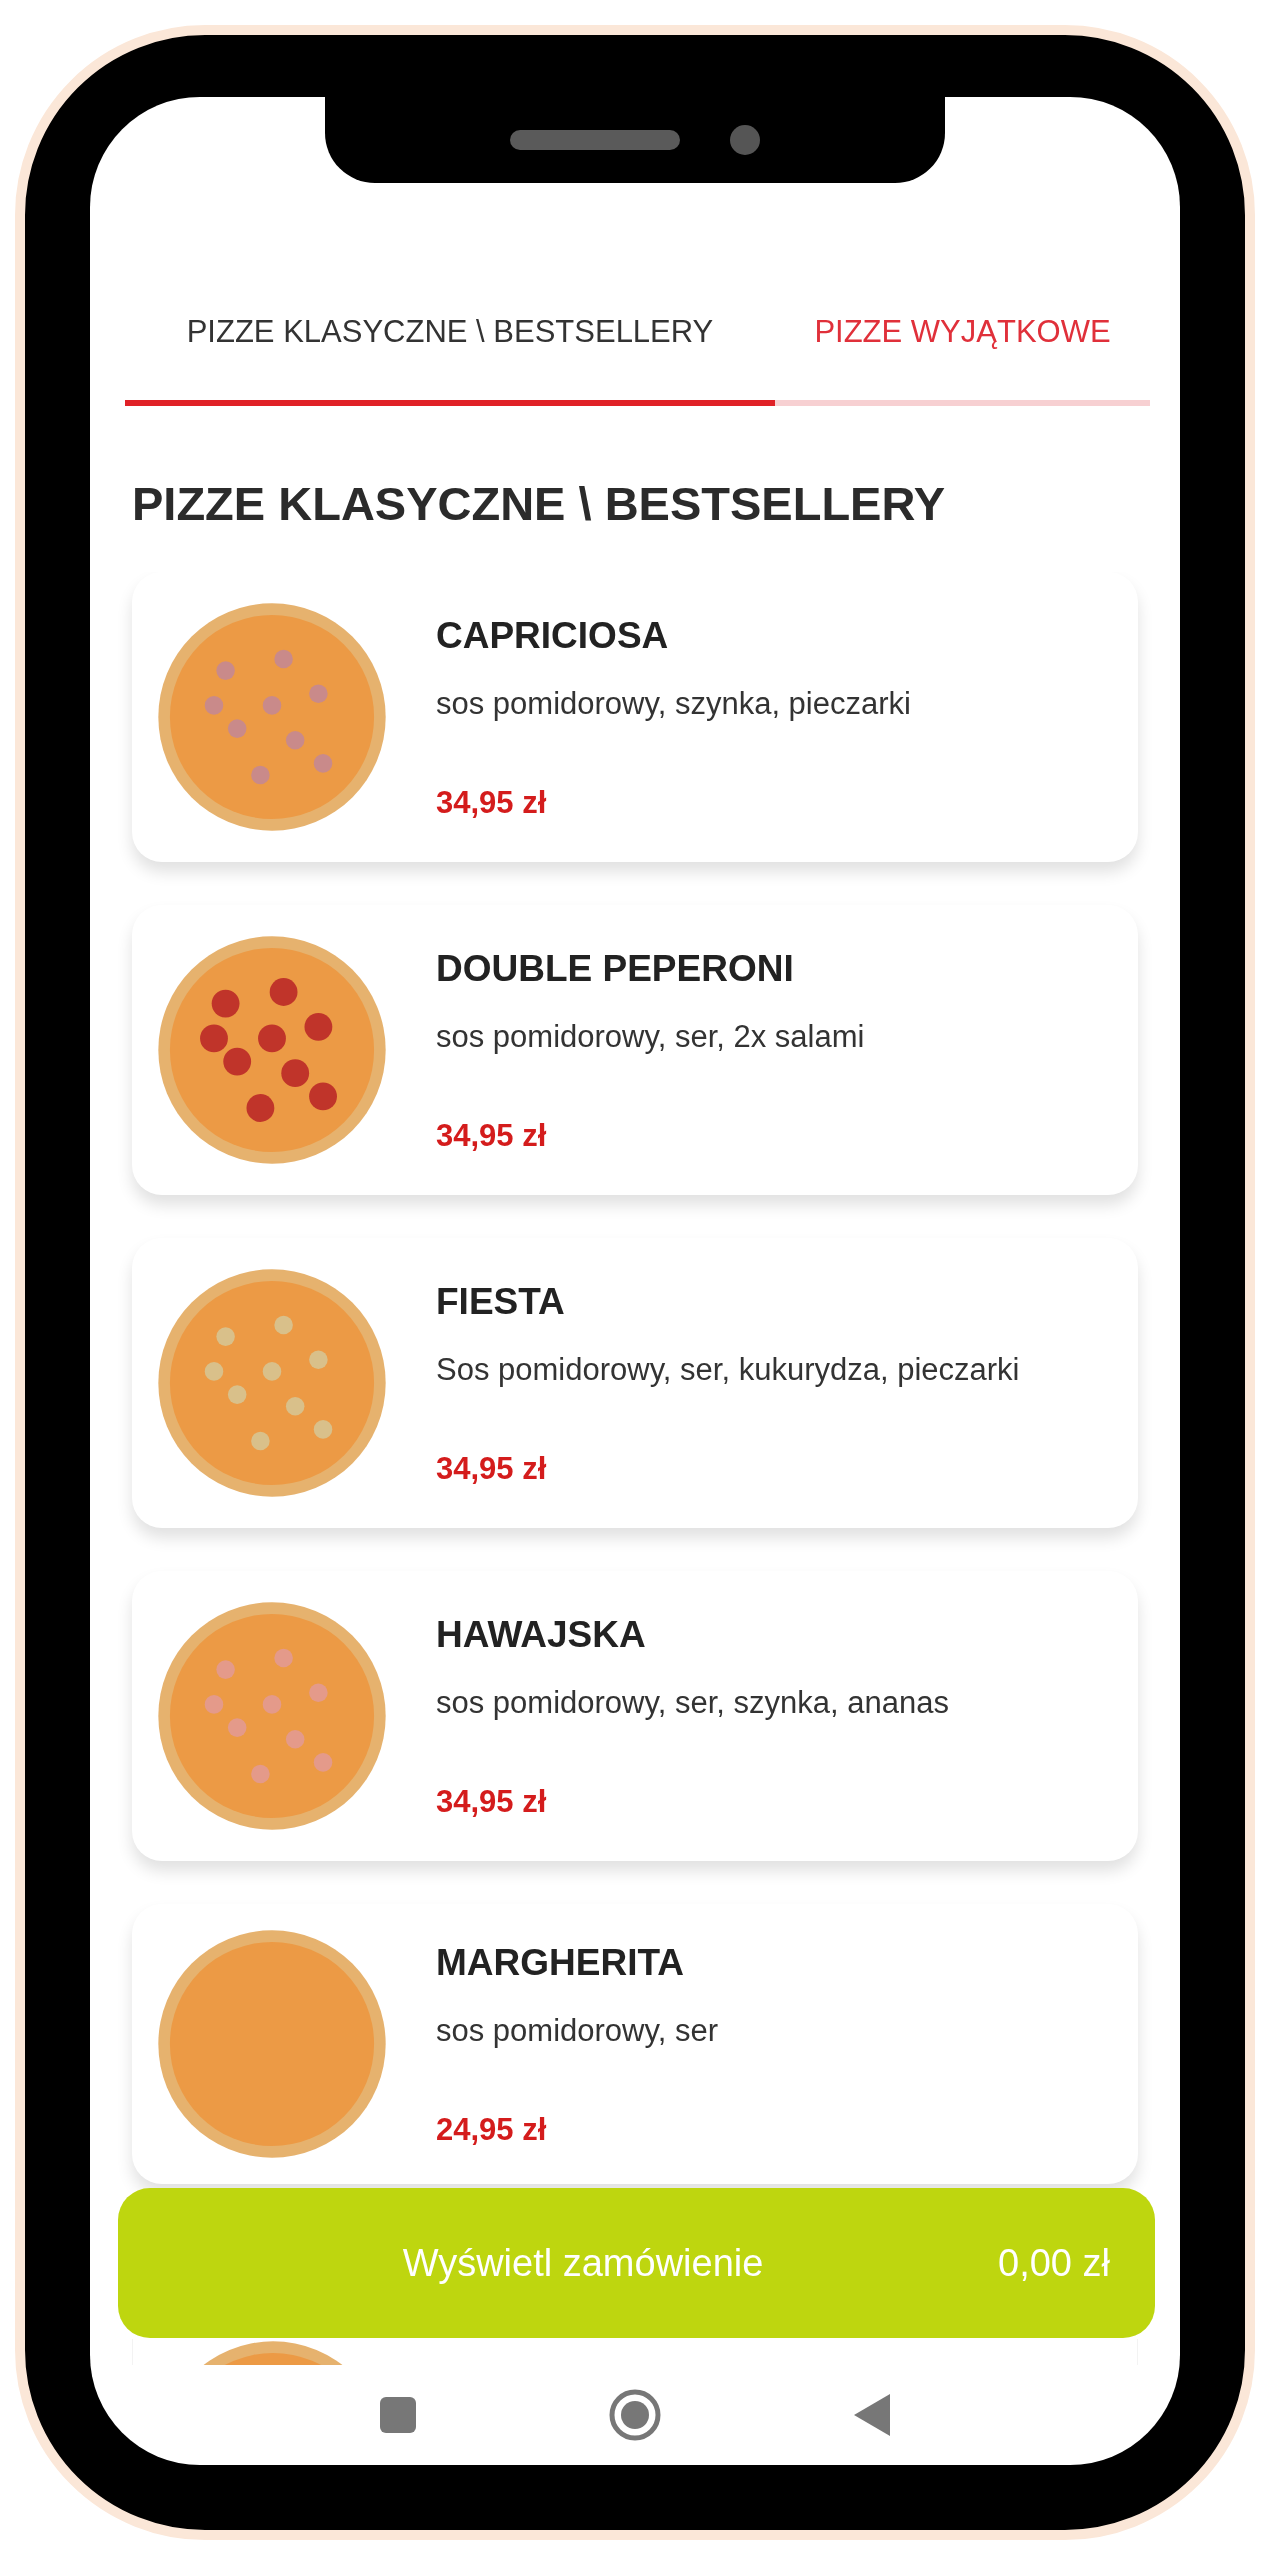 The height and width of the screenshot is (2560, 1271). What do you see at coordinates (615, 968) in the screenshot?
I see `product-name: DOUBLE PEPERONI` at bounding box center [615, 968].